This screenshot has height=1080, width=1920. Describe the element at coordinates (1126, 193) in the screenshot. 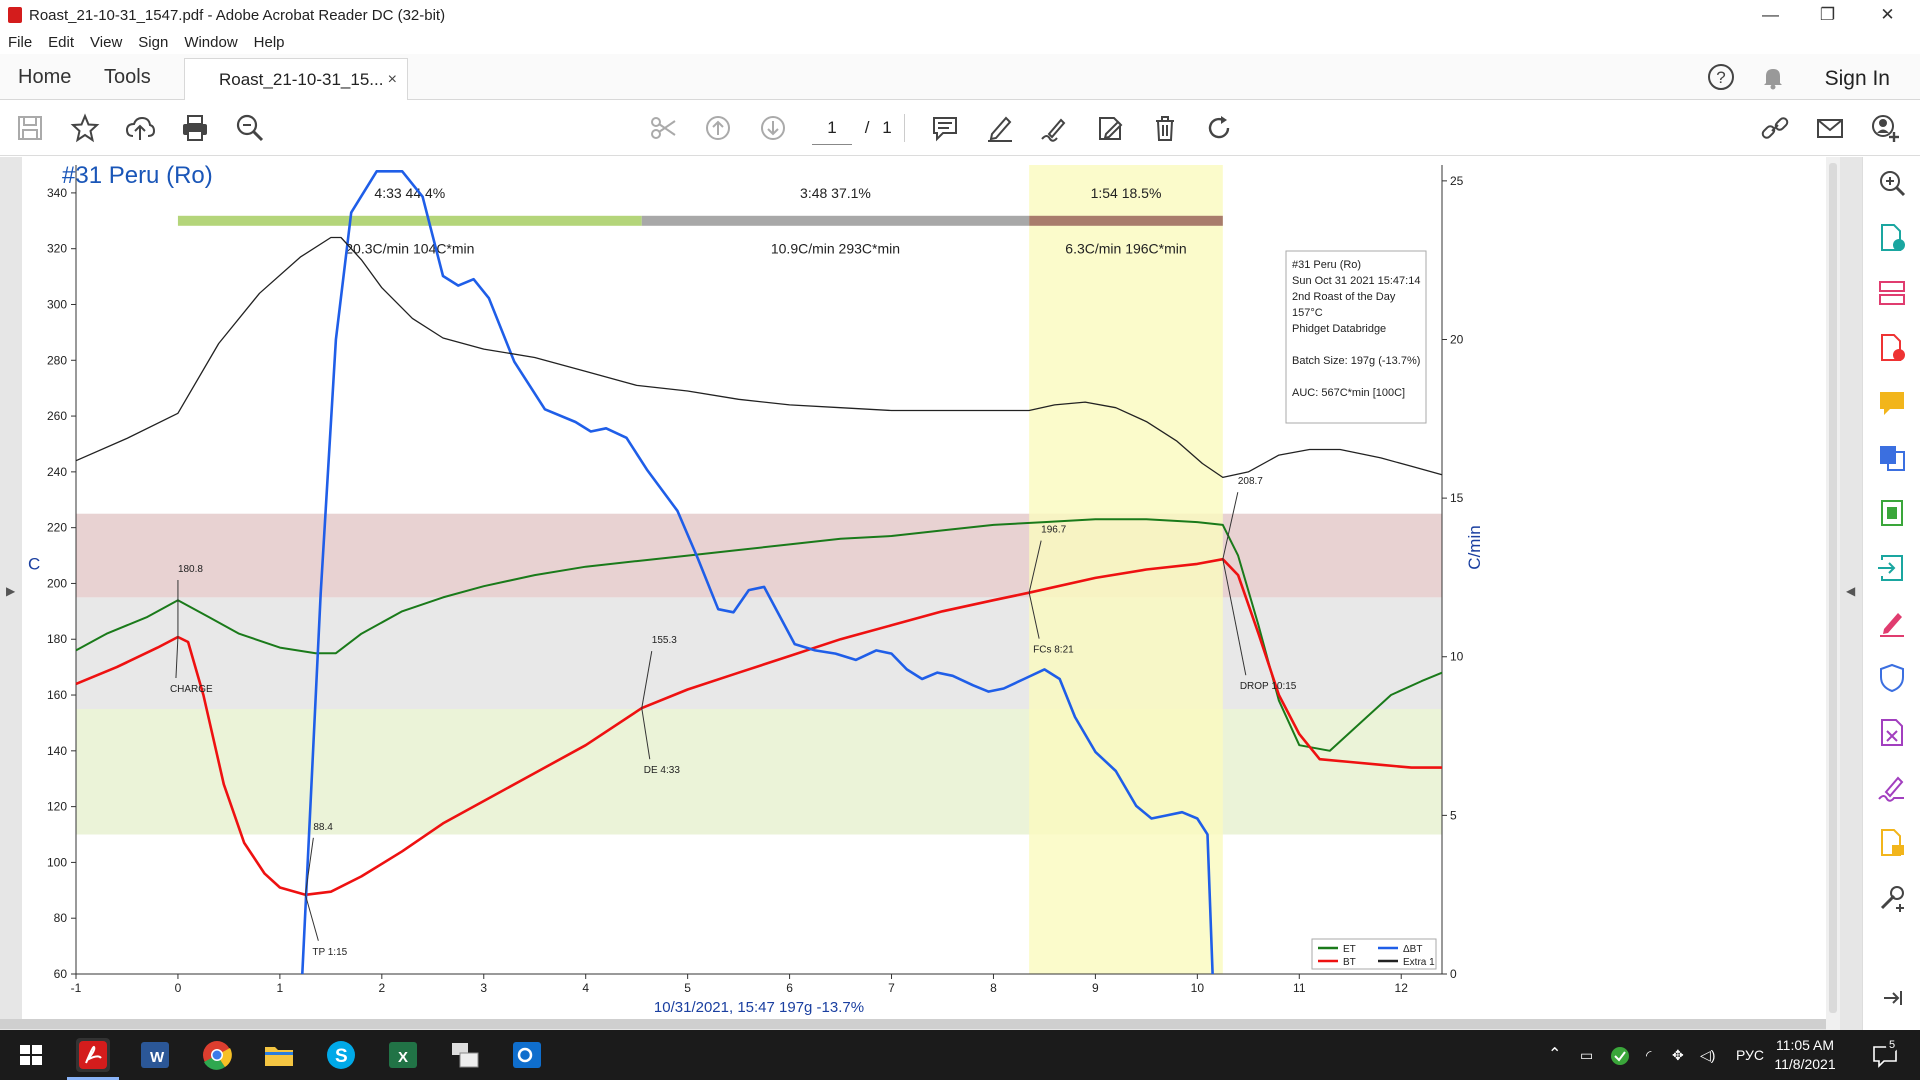

I see `phase-label: 1:54 18.5%` at that location.